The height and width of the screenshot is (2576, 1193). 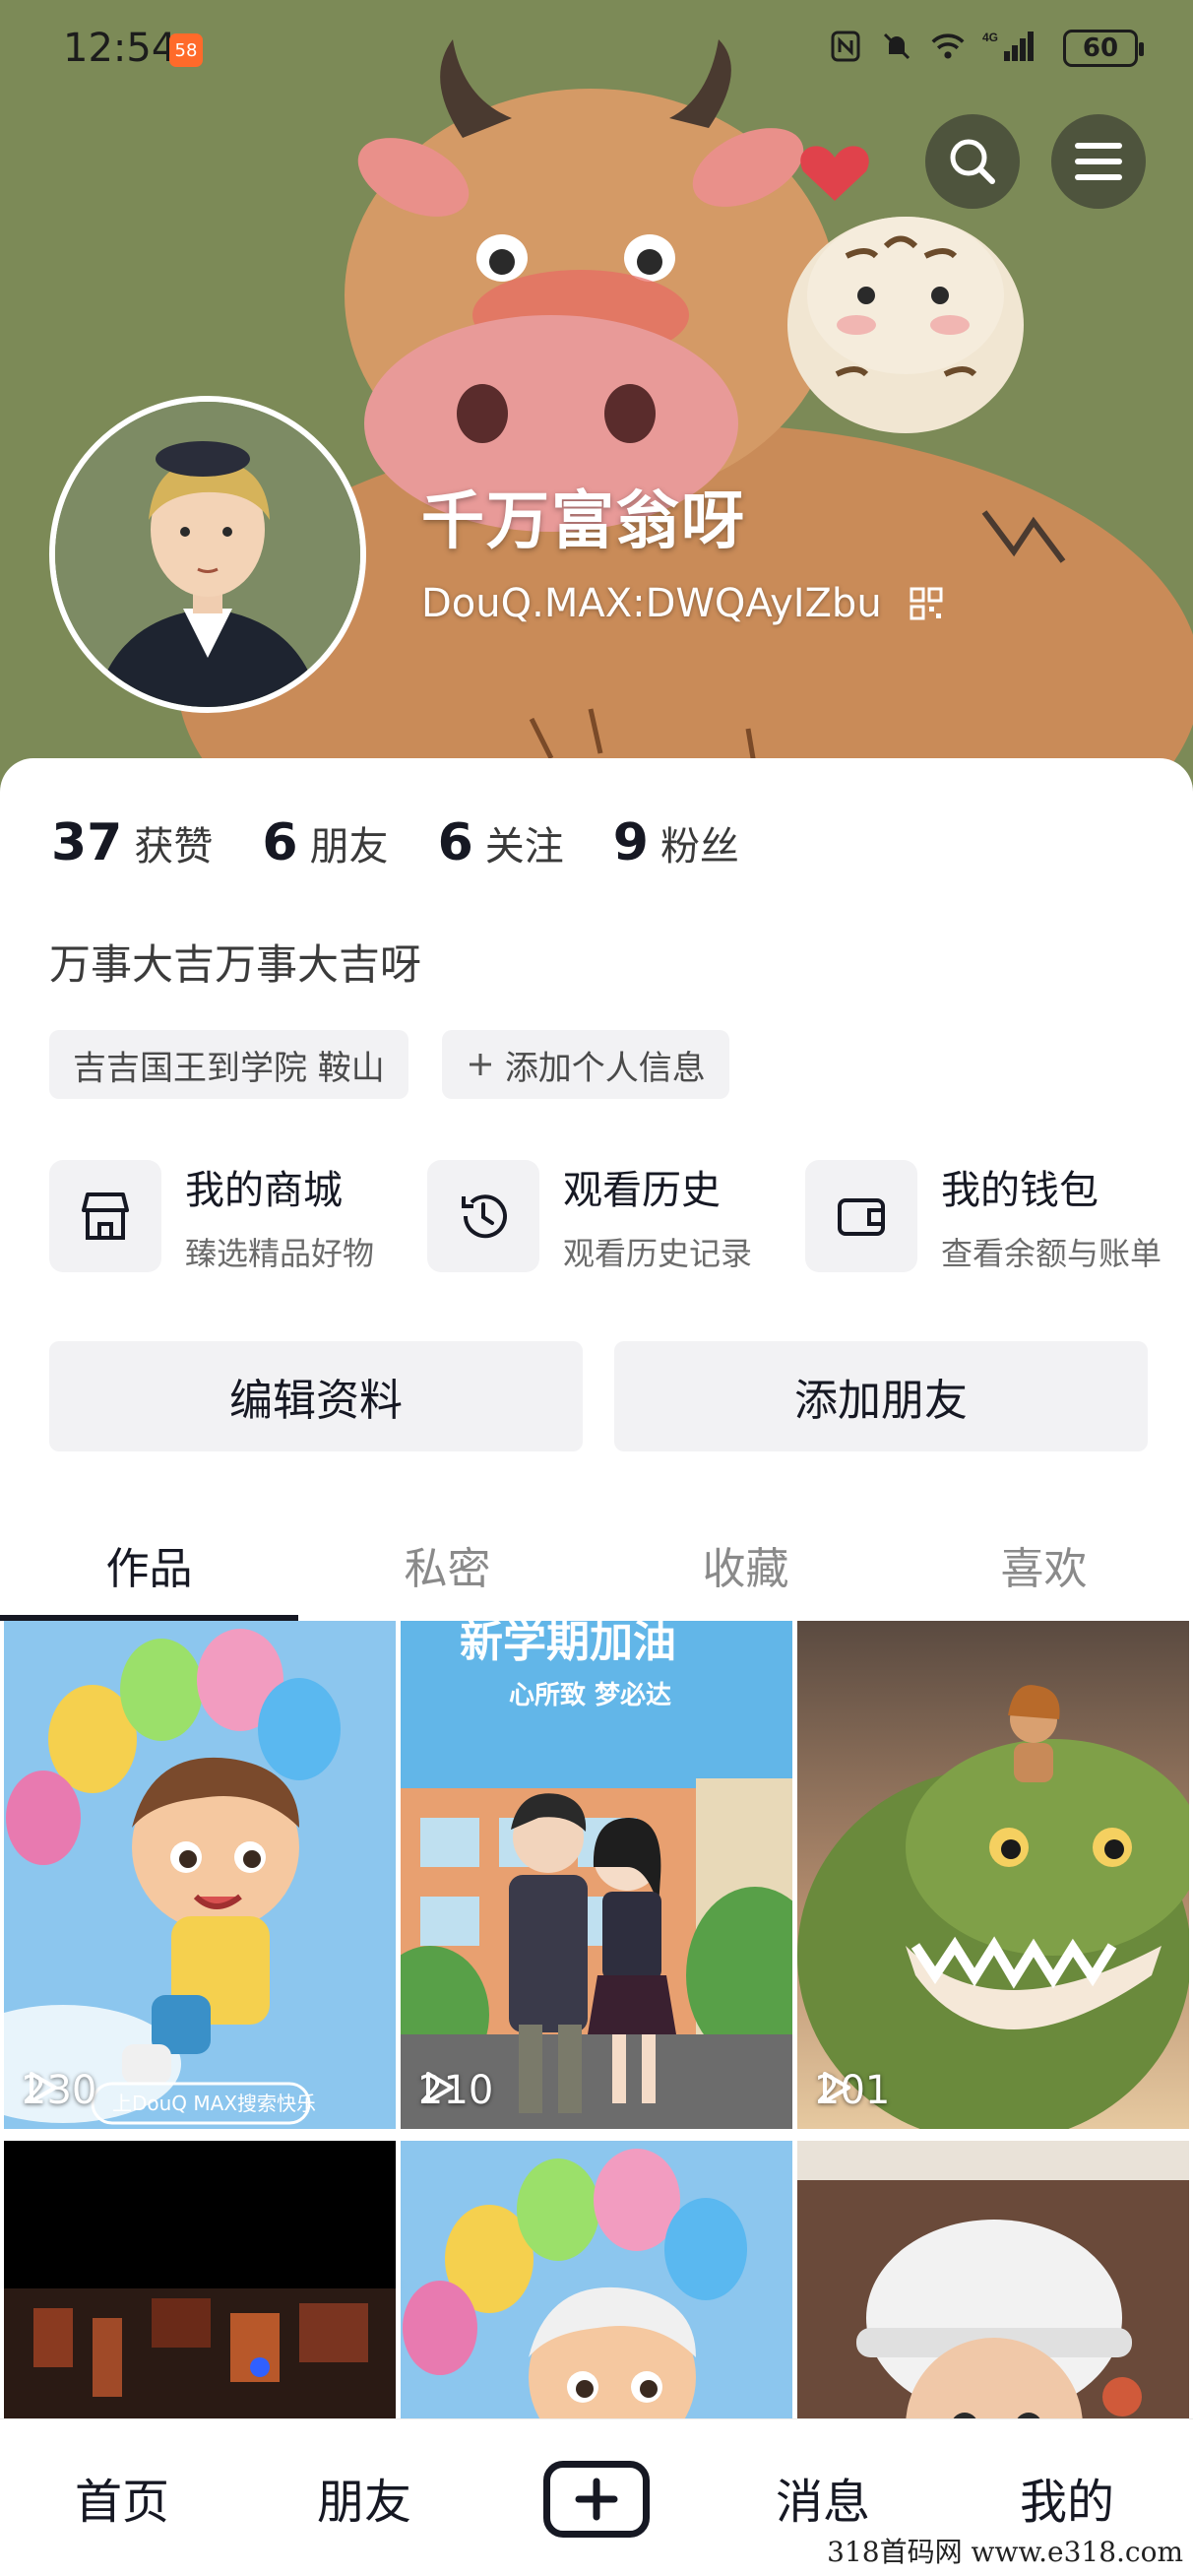 I want to click on stat-value: 37, so click(x=87, y=842).